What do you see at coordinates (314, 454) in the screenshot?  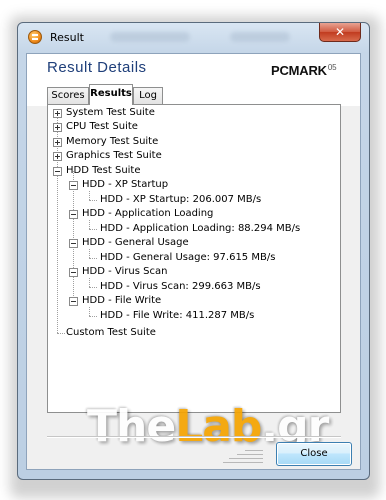 I see `close-button: Close` at bounding box center [314, 454].